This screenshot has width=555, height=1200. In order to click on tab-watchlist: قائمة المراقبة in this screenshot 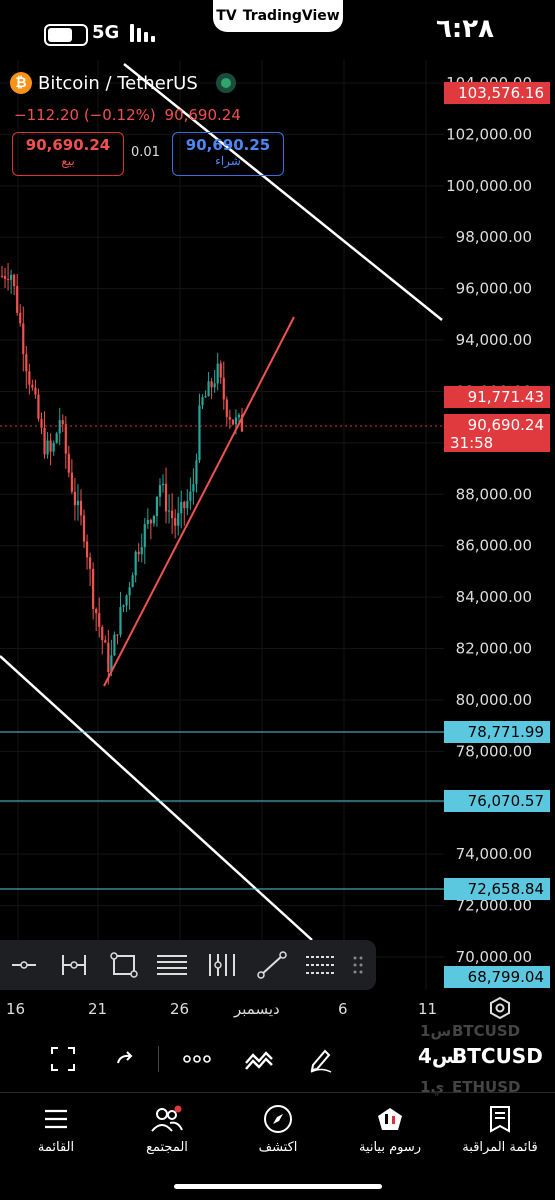, I will do `click(500, 1127)`.